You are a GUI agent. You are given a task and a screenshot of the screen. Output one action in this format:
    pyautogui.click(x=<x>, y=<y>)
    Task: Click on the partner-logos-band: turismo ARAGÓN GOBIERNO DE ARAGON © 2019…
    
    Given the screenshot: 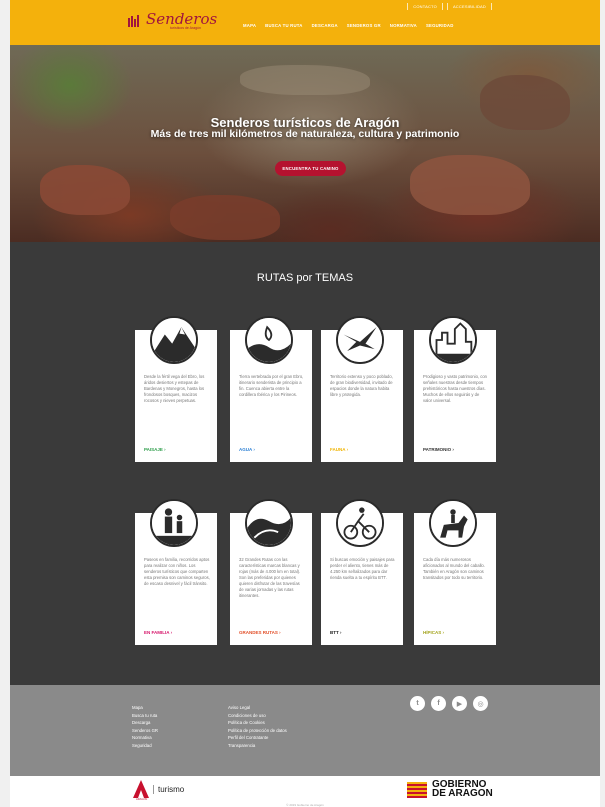 What is the action you would take?
    pyautogui.click(x=305, y=791)
    